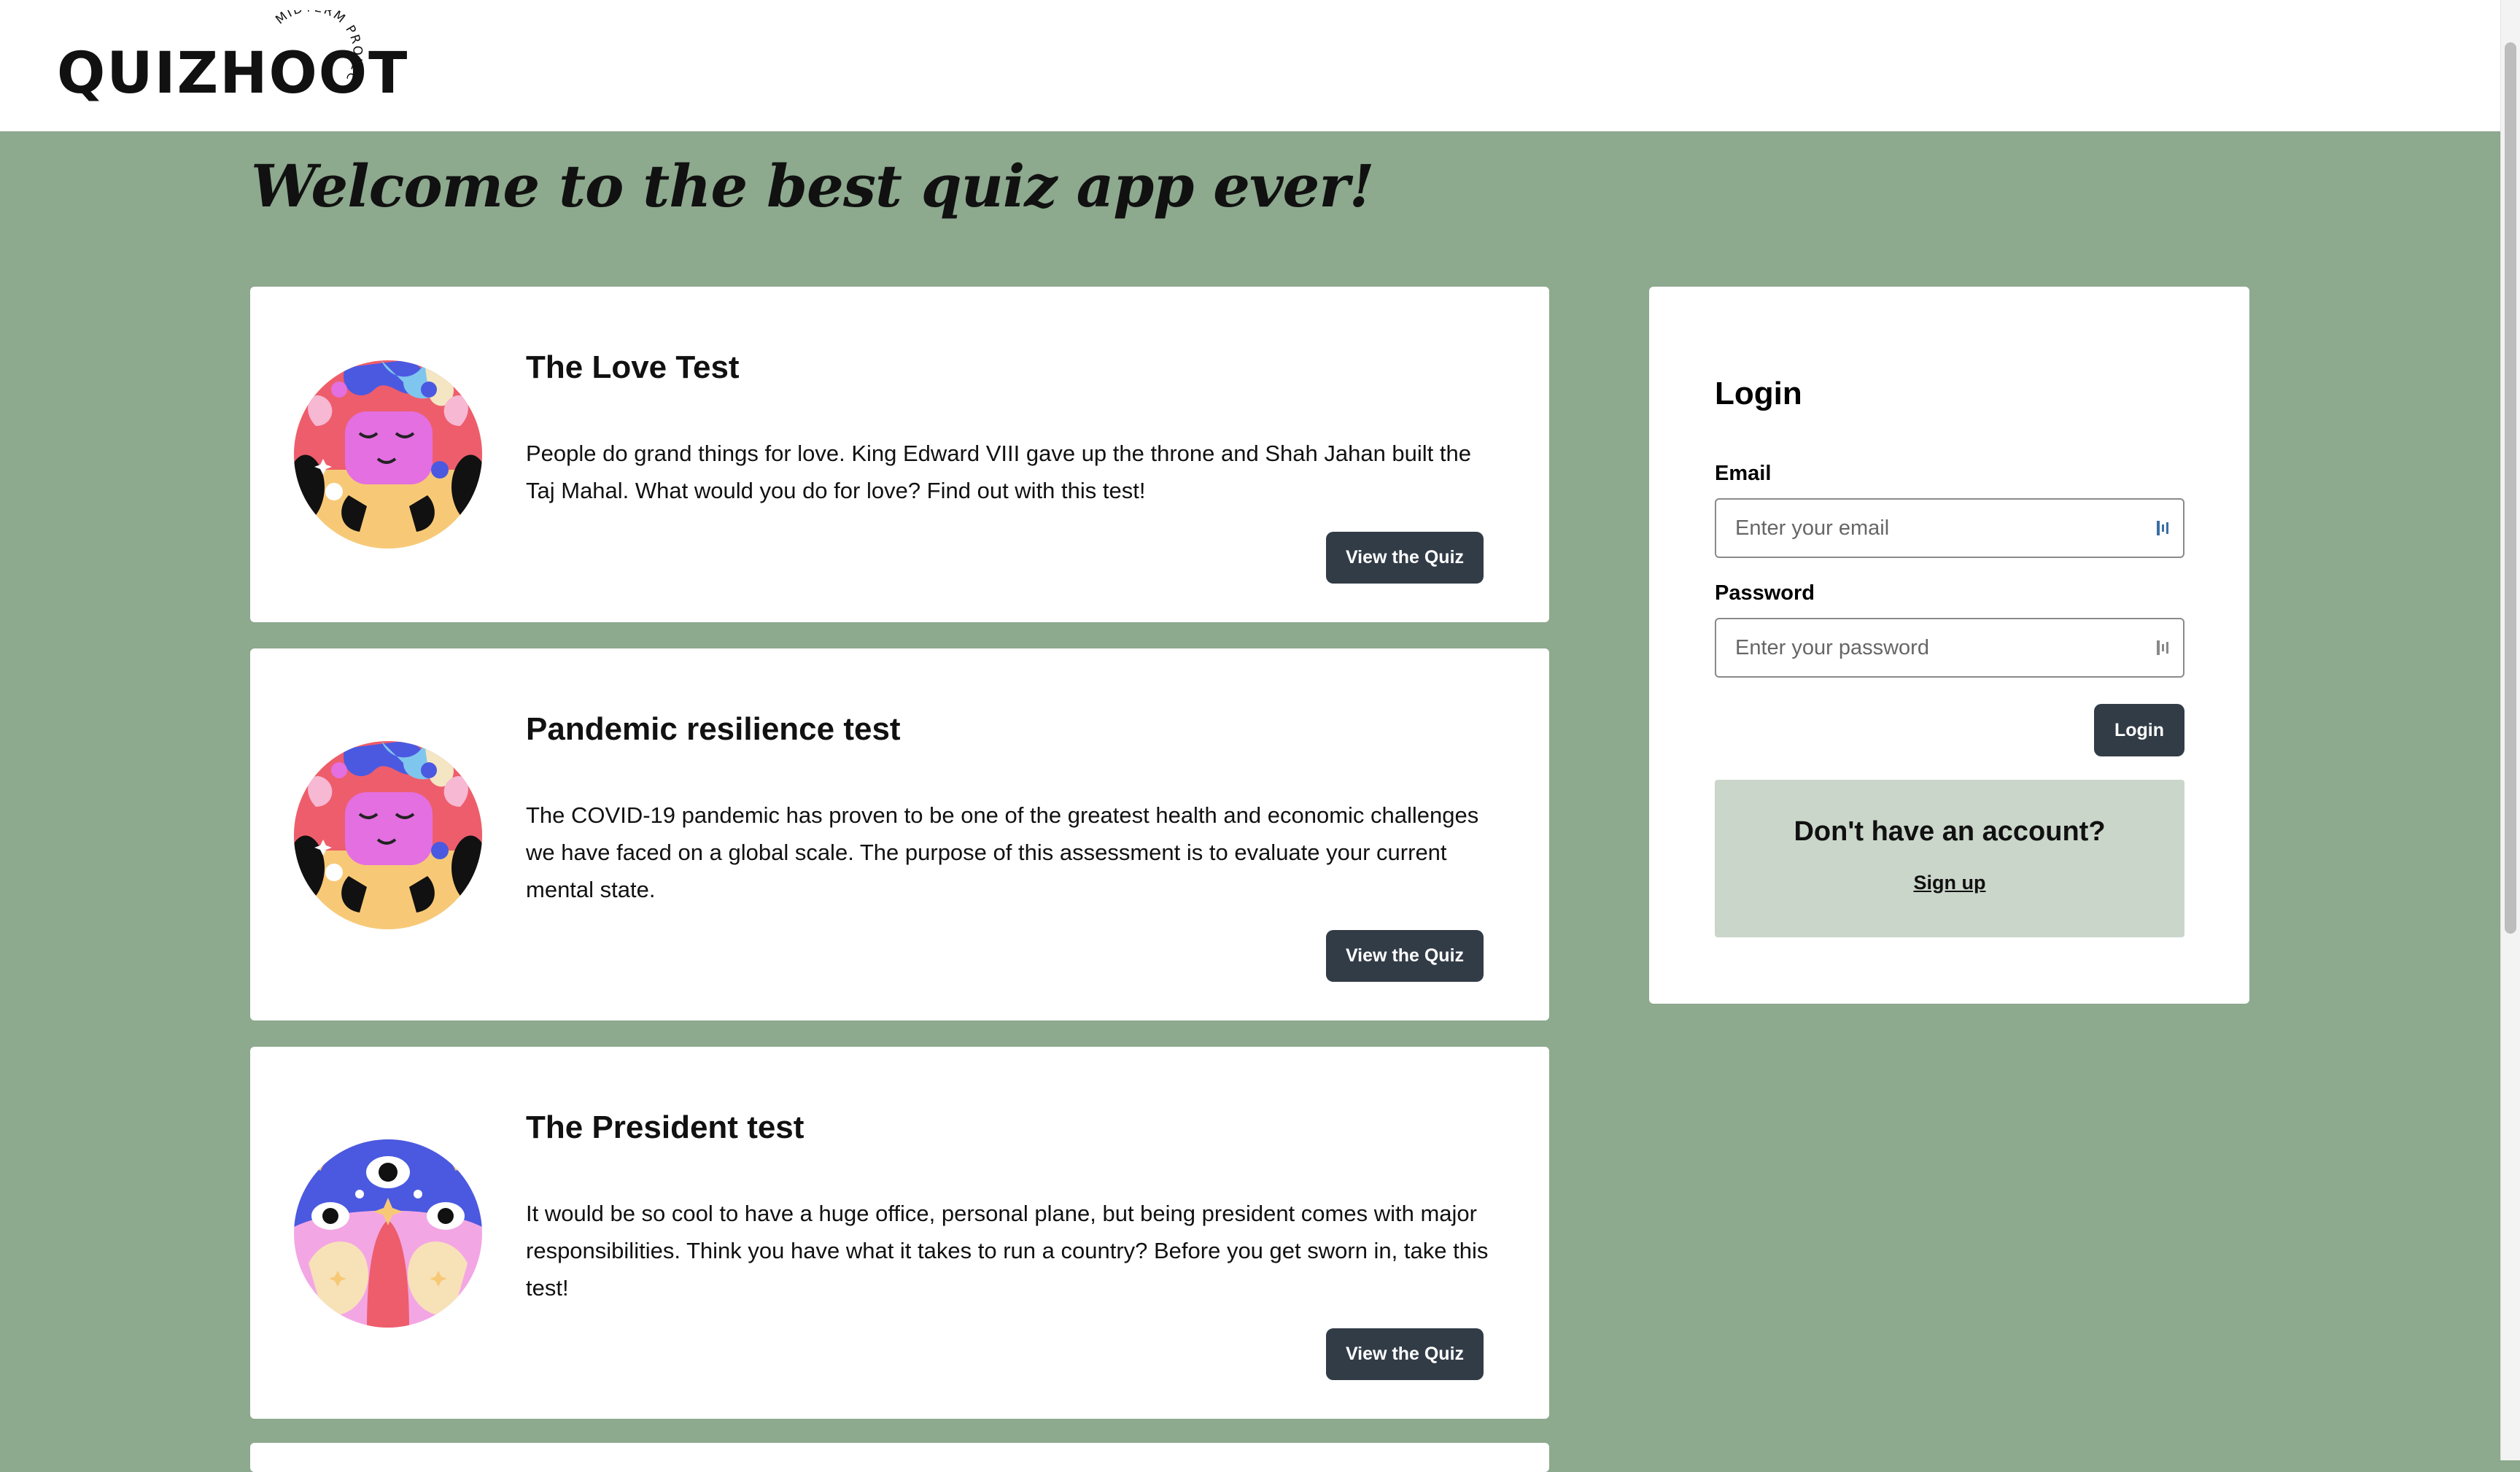 The height and width of the screenshot is (1472, 2520). Describe the element at coordinates (388, 1233) in the screenshot. I see `eyes-mushroom-illustration-icon` at that location.